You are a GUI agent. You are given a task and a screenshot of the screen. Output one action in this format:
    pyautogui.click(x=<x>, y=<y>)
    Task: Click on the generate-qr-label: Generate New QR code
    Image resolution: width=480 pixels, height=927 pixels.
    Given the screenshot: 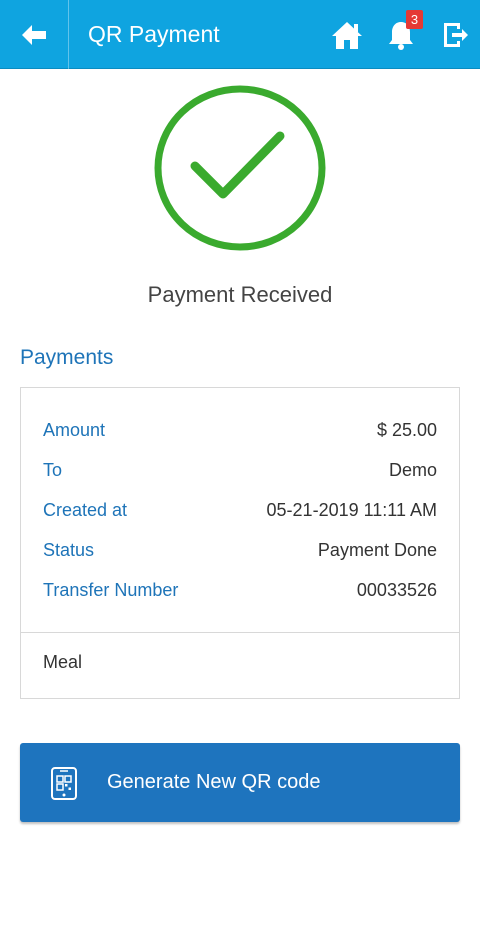 What is the action you would take?
    pyautogui.click(x=214, y=782)
    